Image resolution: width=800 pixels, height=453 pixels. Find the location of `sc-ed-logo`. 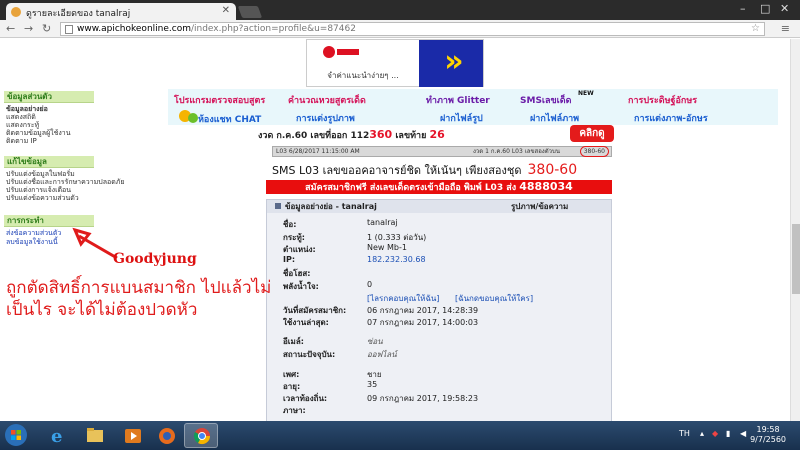

sc-ed-logo is located at coordinates (341, 52).